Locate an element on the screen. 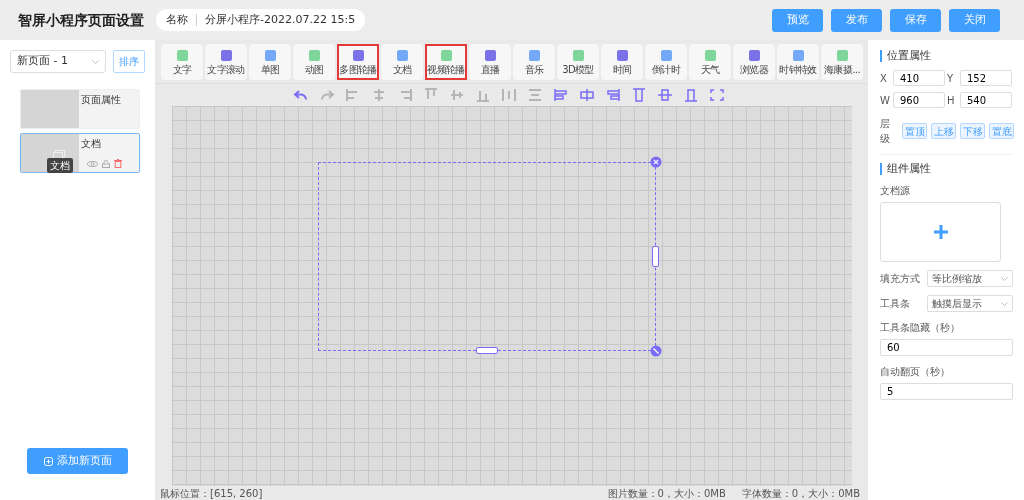 The height and width of the screenshot is (500, 1024). font-count: 字体数量：0，大小：0MB is located at coordinates (800, 493).